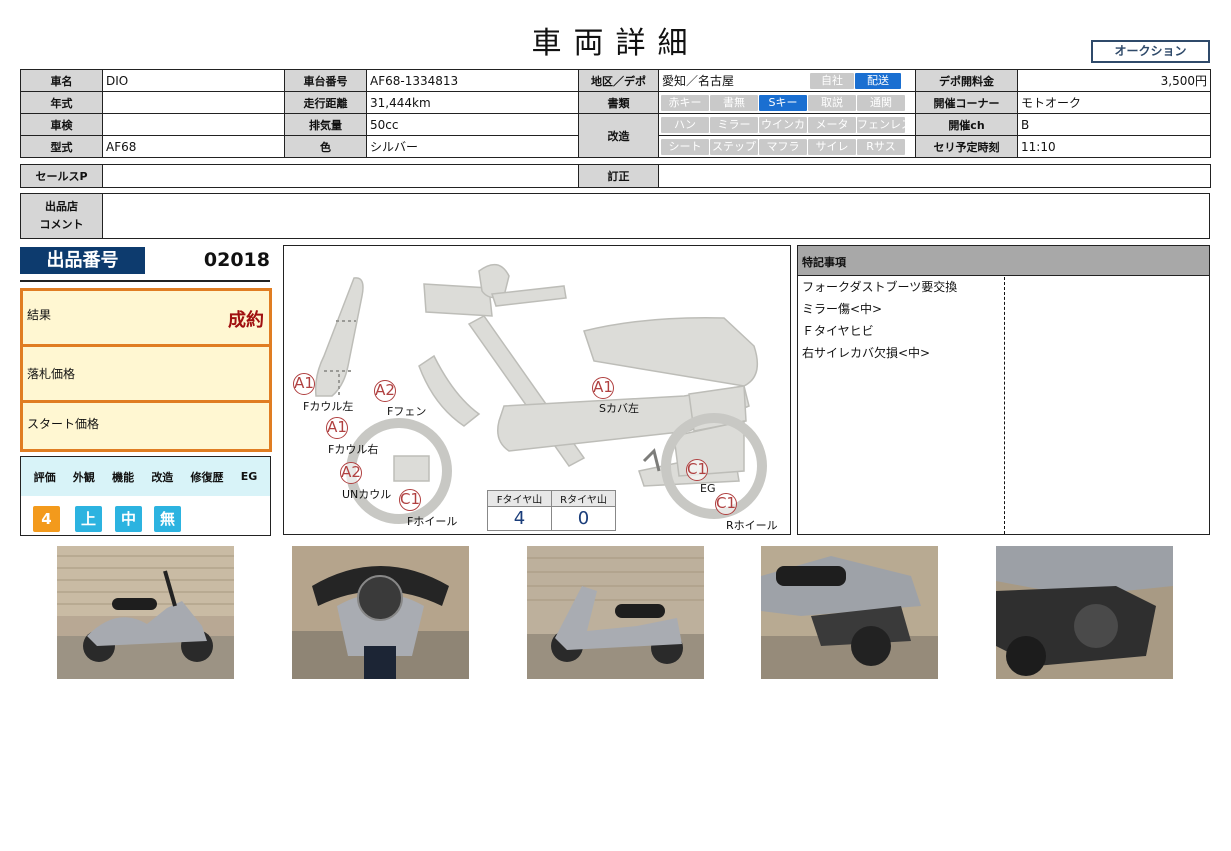 This screenshot has height=851, width=1231. Describe the element at coordinates (123, 477) in the screenshot. I see `eval-header-function: 機能` at that location.